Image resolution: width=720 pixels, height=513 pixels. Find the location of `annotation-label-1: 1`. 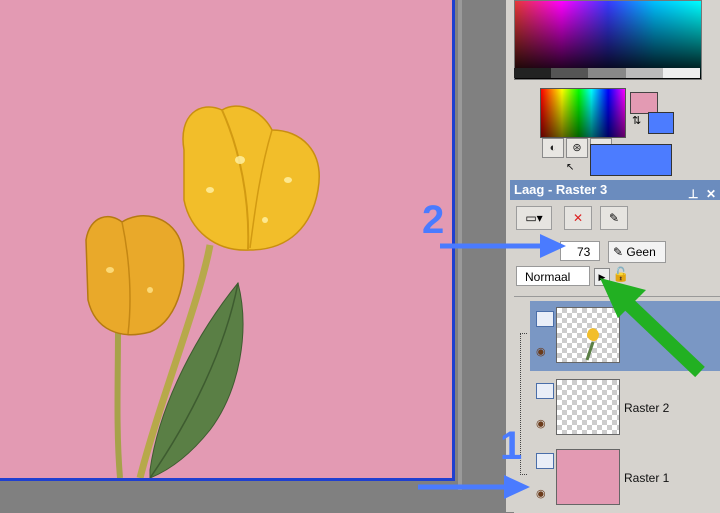

annotation-label-1: 1 is located at coordinates (511, 446).